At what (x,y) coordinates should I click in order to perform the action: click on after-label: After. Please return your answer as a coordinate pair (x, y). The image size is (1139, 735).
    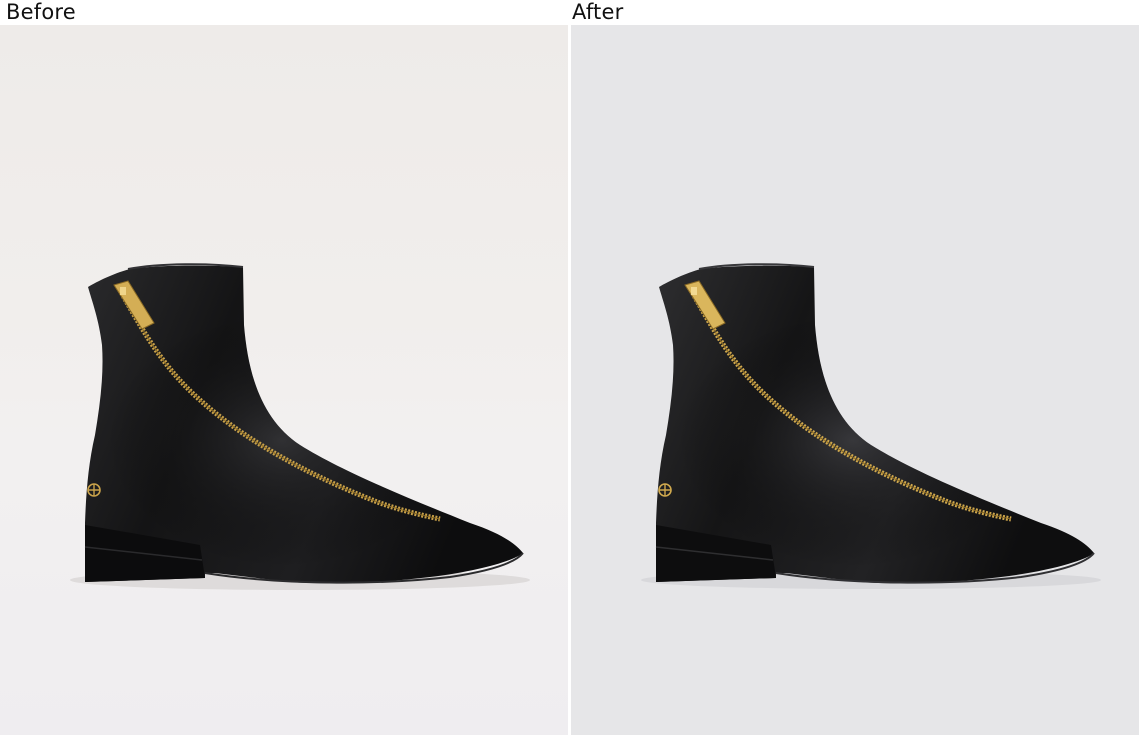
    Looking at the image, I should click on (598, 12).